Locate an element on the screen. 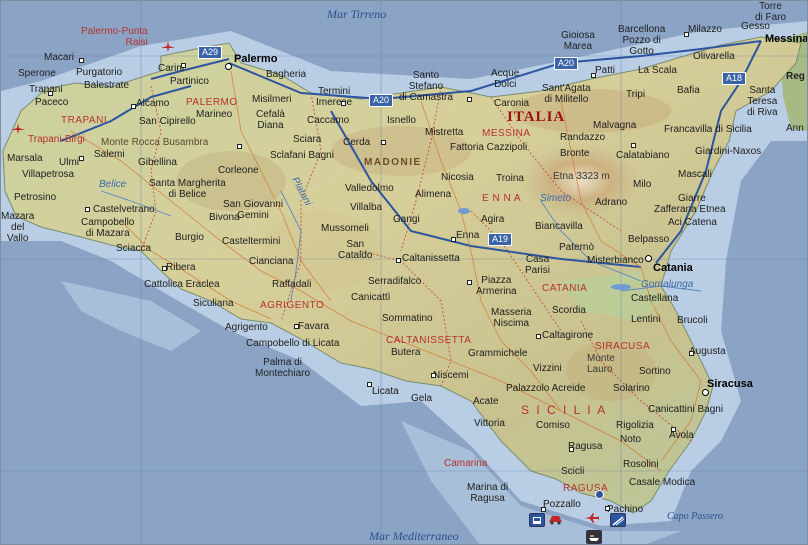  town-label: Valledolmo is located at coordinates (369, 188).